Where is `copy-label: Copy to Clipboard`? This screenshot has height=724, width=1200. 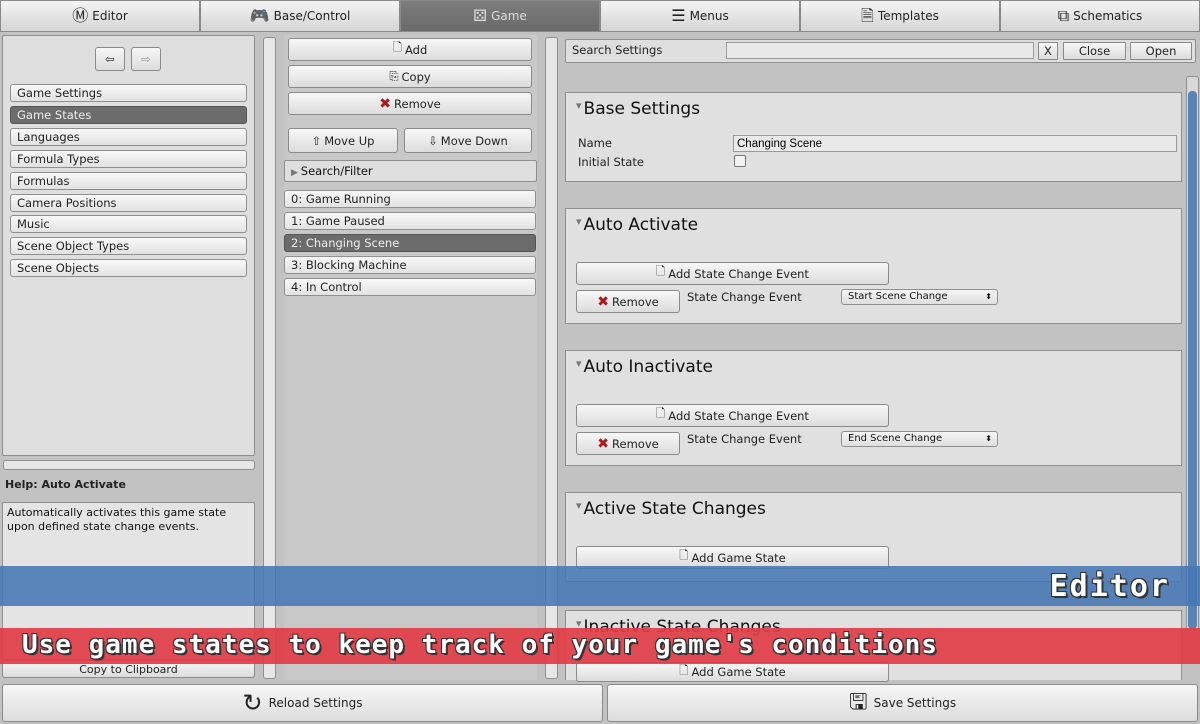
copy-label: Copy to Clipboard is located at coordinates (128, 669).